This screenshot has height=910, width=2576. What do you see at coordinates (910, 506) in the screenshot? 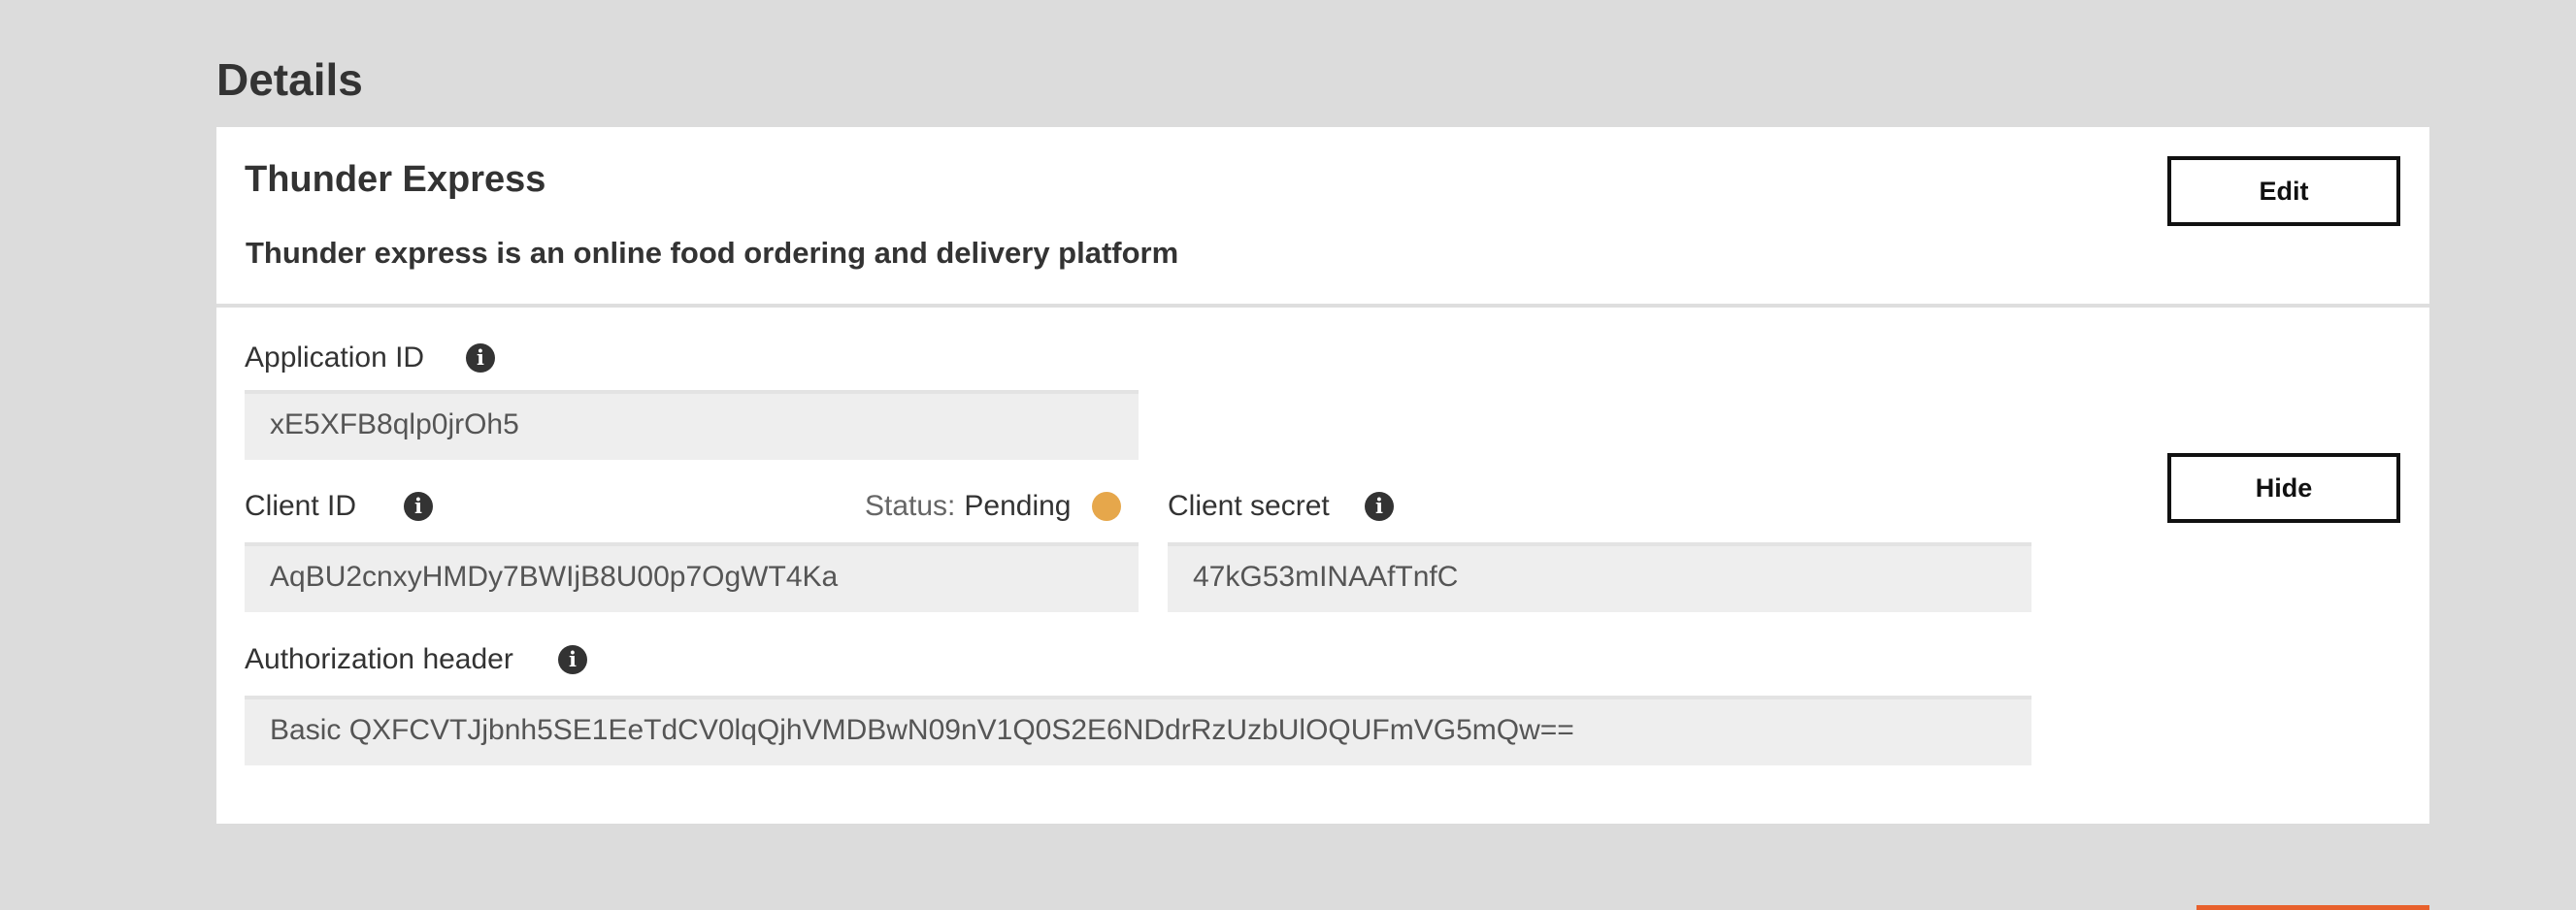
I see `status-label: Status:` at bounding box center [910, 506].